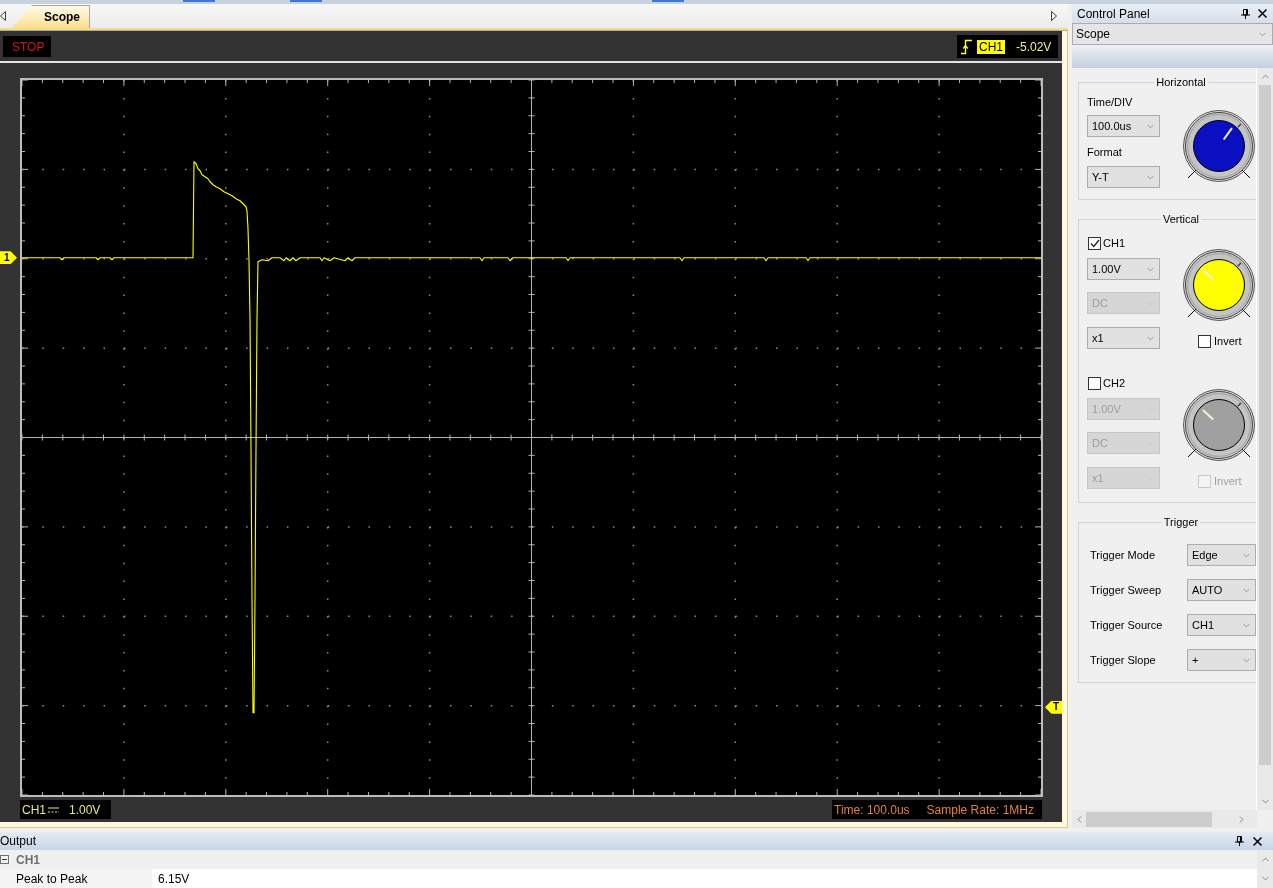 This screenshot has width=1273, height=888. I want to click on dc-coupling-icon, so click(53, 809).